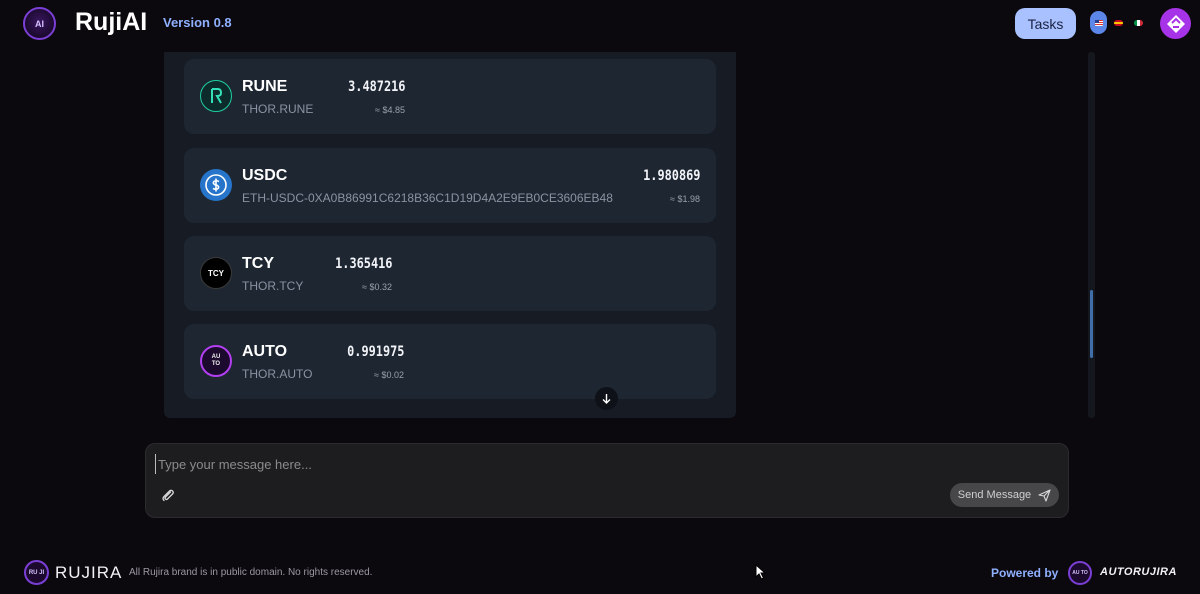  What do you see at coordinates (450, 273) in the screenshot?
I see `token-card-tcy: TCY TCY THOR.TCY 1.365416 ≈ $0.32` at bounding box center [450, 273].